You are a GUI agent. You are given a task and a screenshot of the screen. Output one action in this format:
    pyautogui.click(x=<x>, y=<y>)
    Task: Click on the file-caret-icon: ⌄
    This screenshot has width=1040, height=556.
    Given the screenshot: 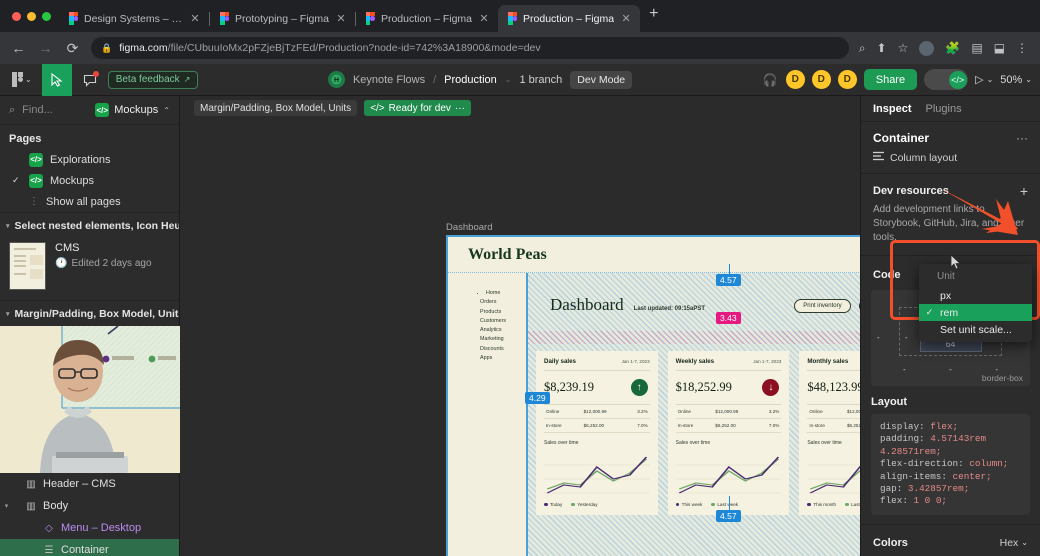 What is the action you would take?
    pyautogui.click(x=508, y=79)
    